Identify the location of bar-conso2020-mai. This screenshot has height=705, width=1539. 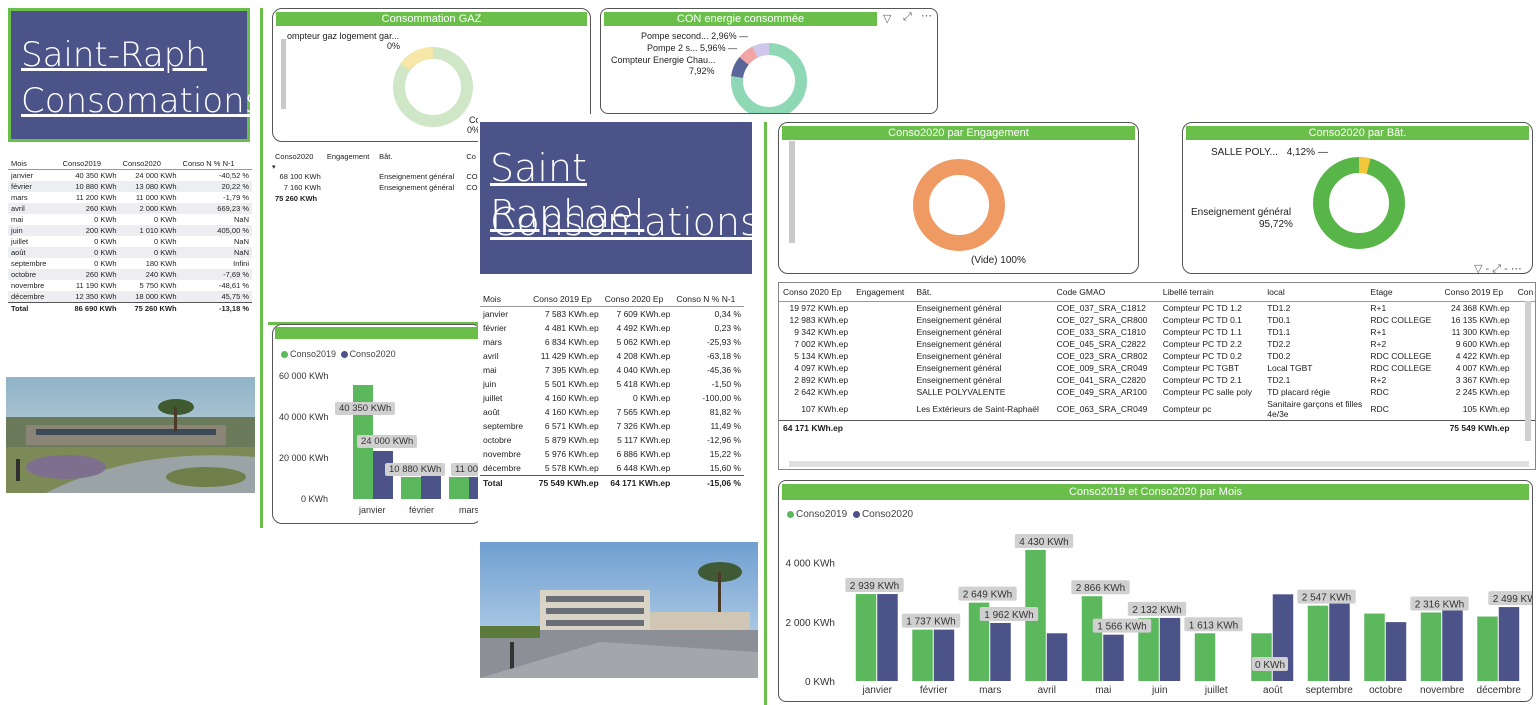
(1113, 657).